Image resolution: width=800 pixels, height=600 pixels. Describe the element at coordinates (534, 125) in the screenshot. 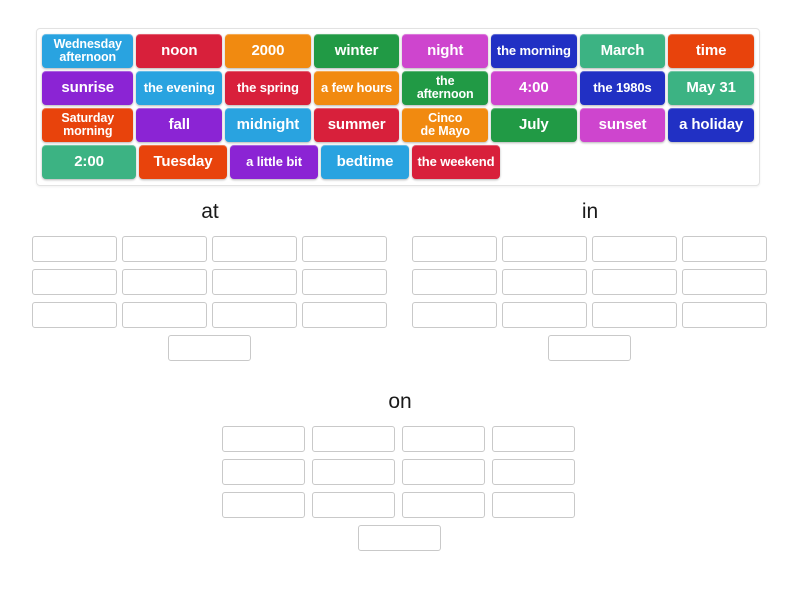

I see `word-tile: July` at that location.